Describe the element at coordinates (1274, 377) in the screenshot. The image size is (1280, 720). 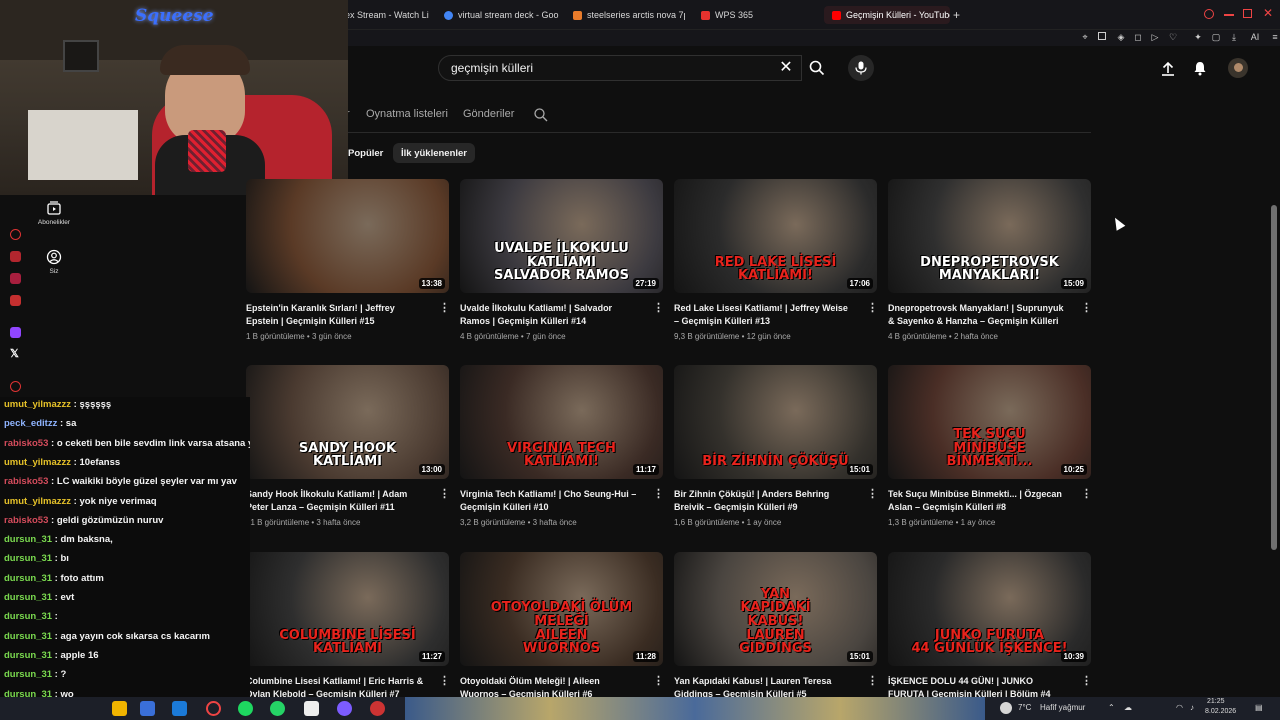
I see `scrollbar-thumb` at that location.